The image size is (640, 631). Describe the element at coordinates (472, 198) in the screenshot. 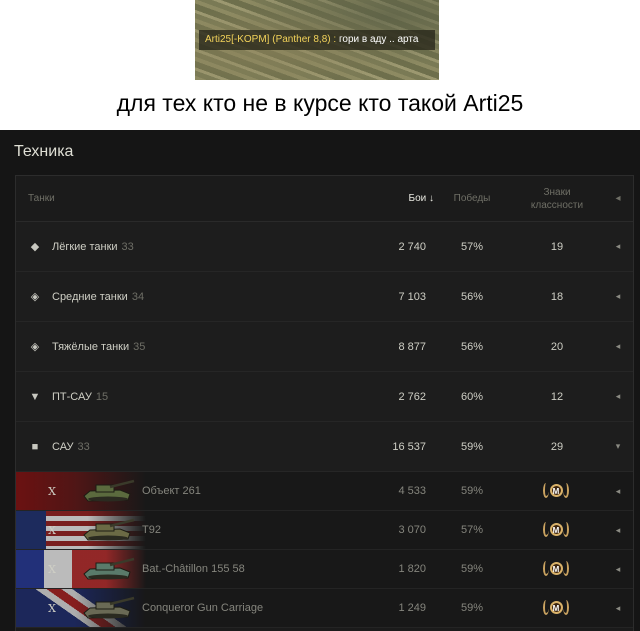

I see `column-wins: Победы` at that location.